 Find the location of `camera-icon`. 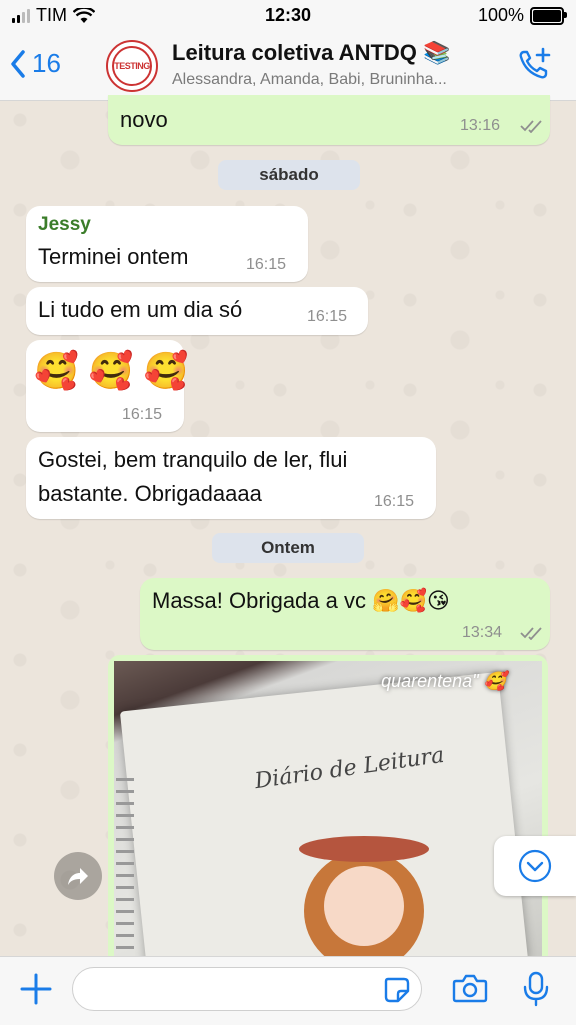

camera-icon is located at coordinates (470, 988).